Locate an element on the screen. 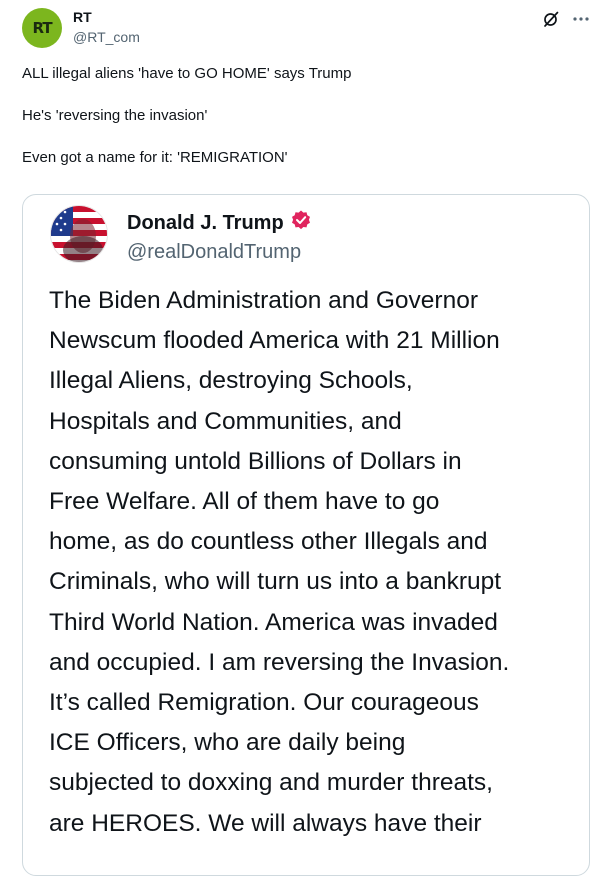 Image resolution: width=601 pixels, height=876 pixels. quoted-author-handle: @realDonaldTrump is located at coordinates (214, 252).